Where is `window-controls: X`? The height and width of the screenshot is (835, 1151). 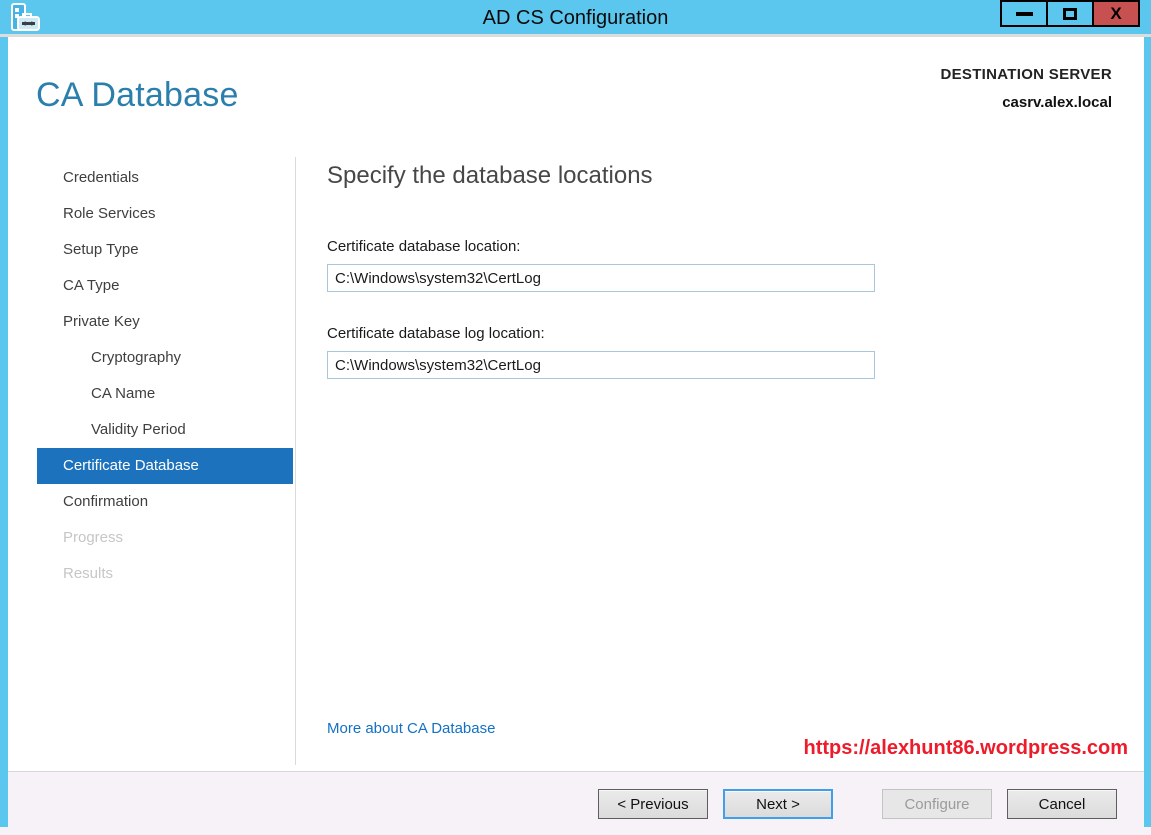 window-controls: X is located at coordinates (1070, 13).